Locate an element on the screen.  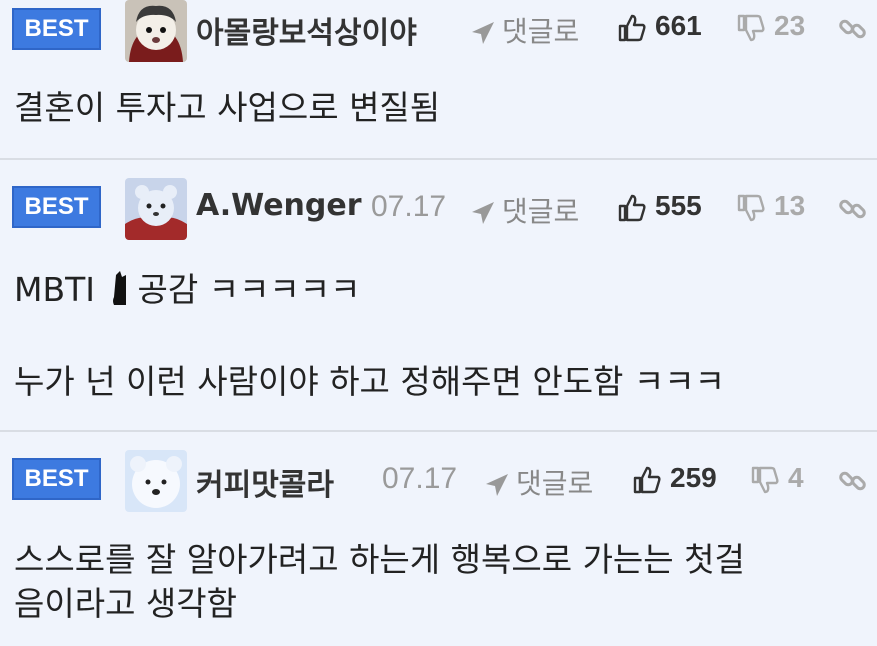
comment-header: BEST A.Wenger 07.17 댓글로 555 13 is located at coordinates (438, 200).